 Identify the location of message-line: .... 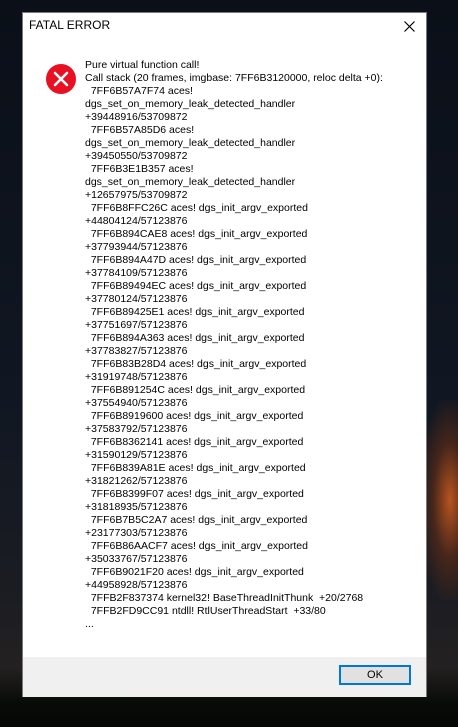
(89, 624).